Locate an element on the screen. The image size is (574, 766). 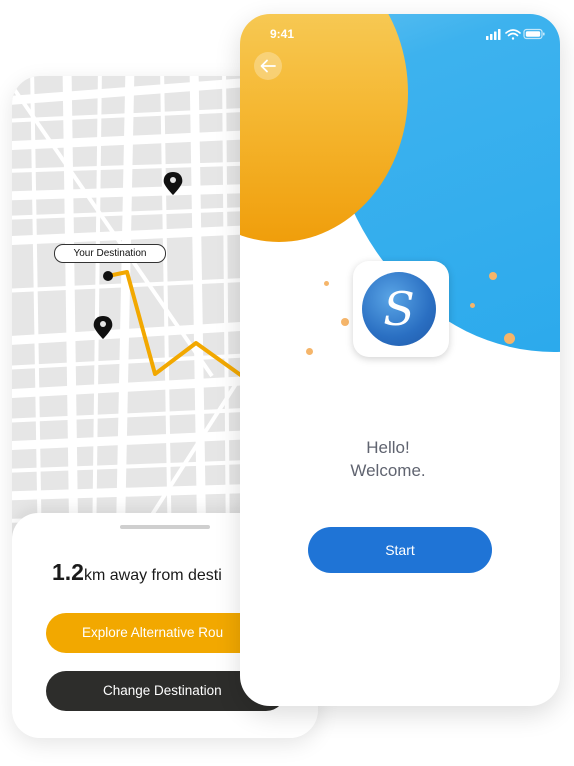
app-logo: S is located at coordinates (401, 309).